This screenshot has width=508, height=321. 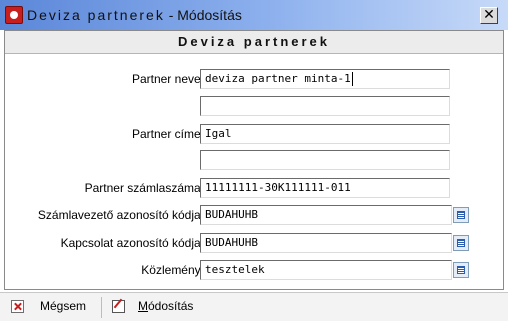 I want to click on correspondent-lookup-icon, so click(x=461, y=243).